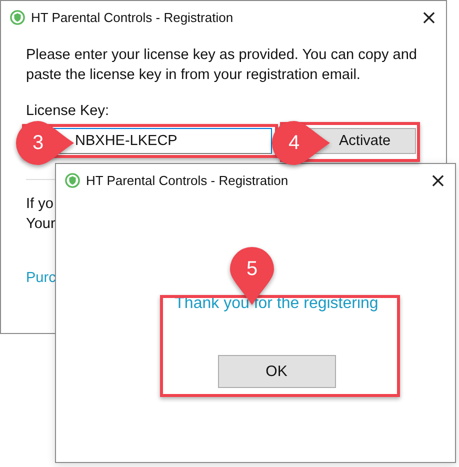 The image size is (459, 467). Describe the element at coordinates (40, 204) in the screenshot. I see `body-text: If yo` at that location.